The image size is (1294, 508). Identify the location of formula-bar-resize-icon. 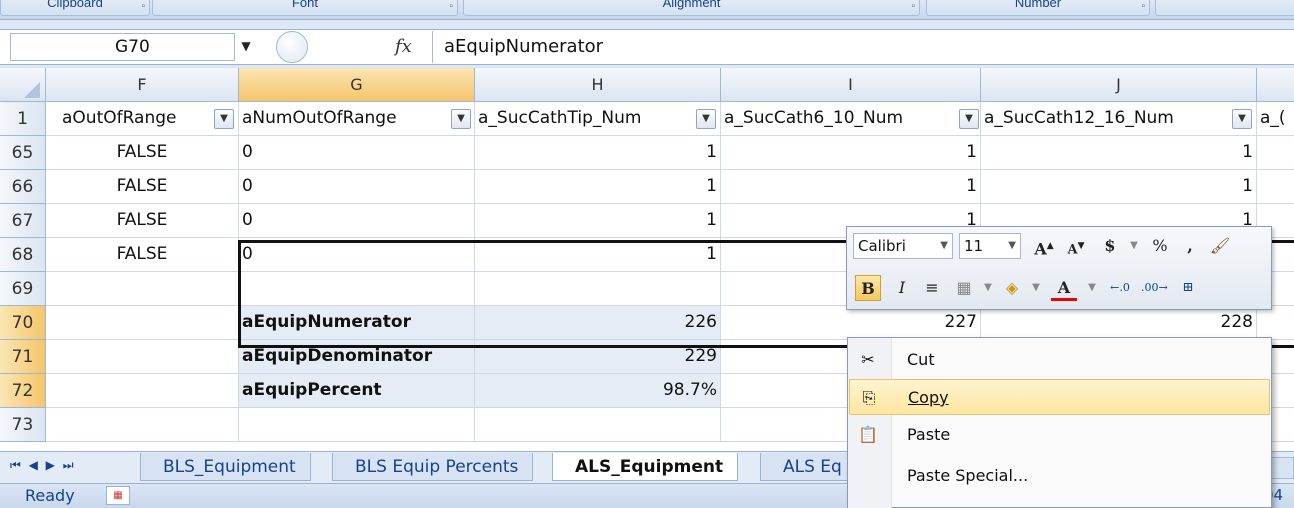
(292, 47).